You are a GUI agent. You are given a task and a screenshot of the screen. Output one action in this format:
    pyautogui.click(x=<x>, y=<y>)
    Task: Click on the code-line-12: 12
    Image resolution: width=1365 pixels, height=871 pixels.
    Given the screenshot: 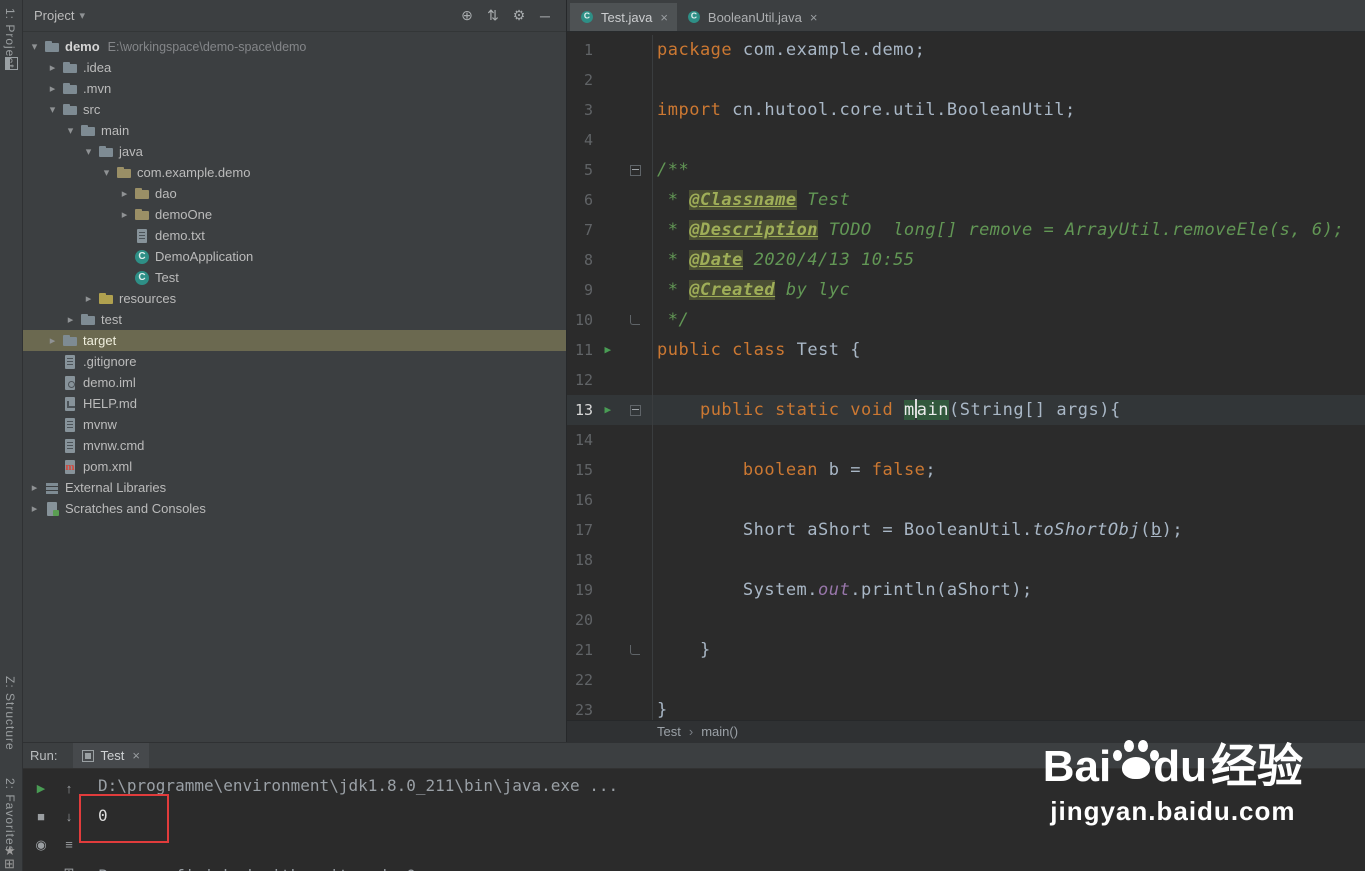 What is the action you would take?
    pyautogui.click(x=966, y=380)
    